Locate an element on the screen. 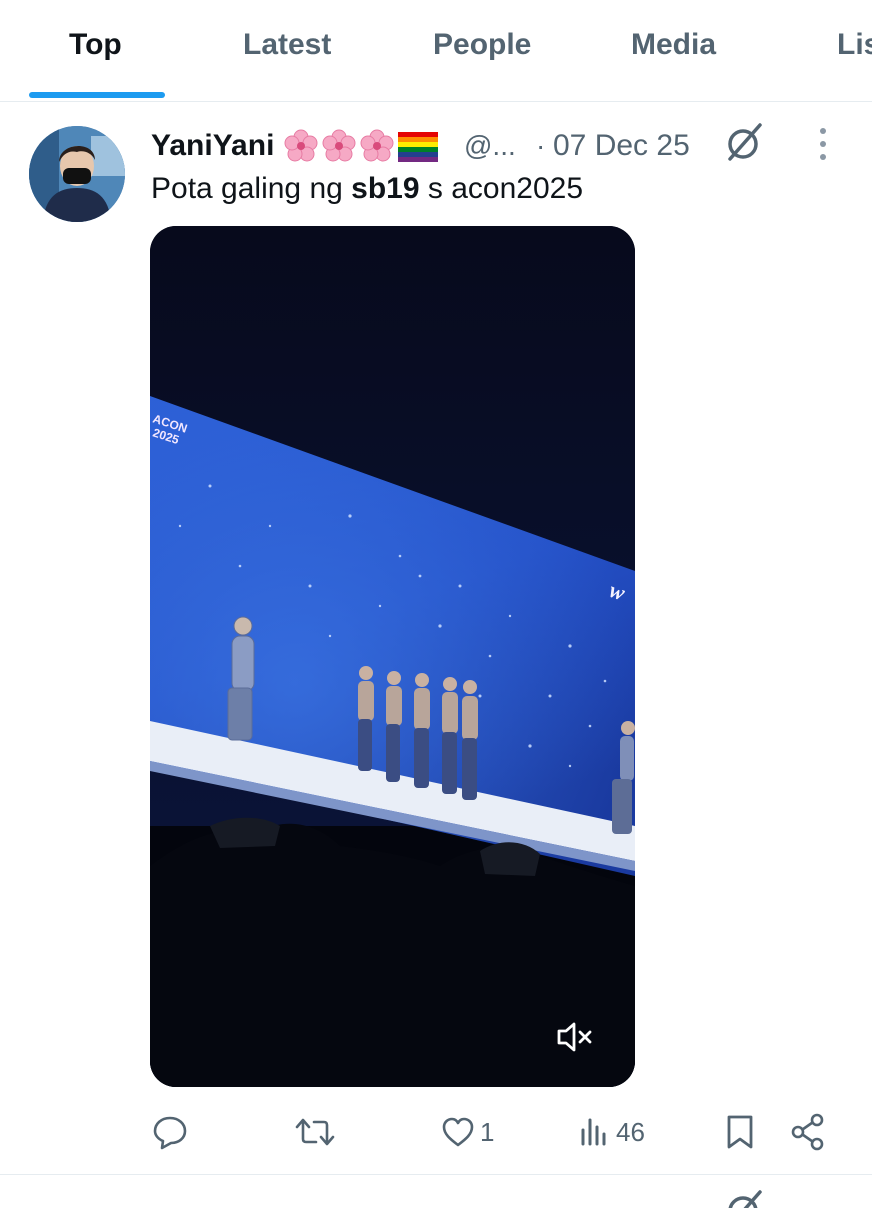 This screenshot has height=1208, width=872. retweet-button is located at coordinates (317, 1132).